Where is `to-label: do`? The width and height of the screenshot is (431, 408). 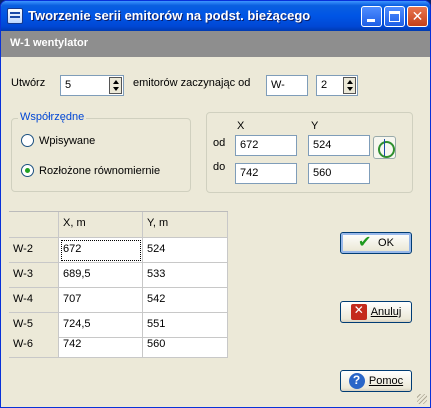
to-label: do is located at coordinates (219, 167).